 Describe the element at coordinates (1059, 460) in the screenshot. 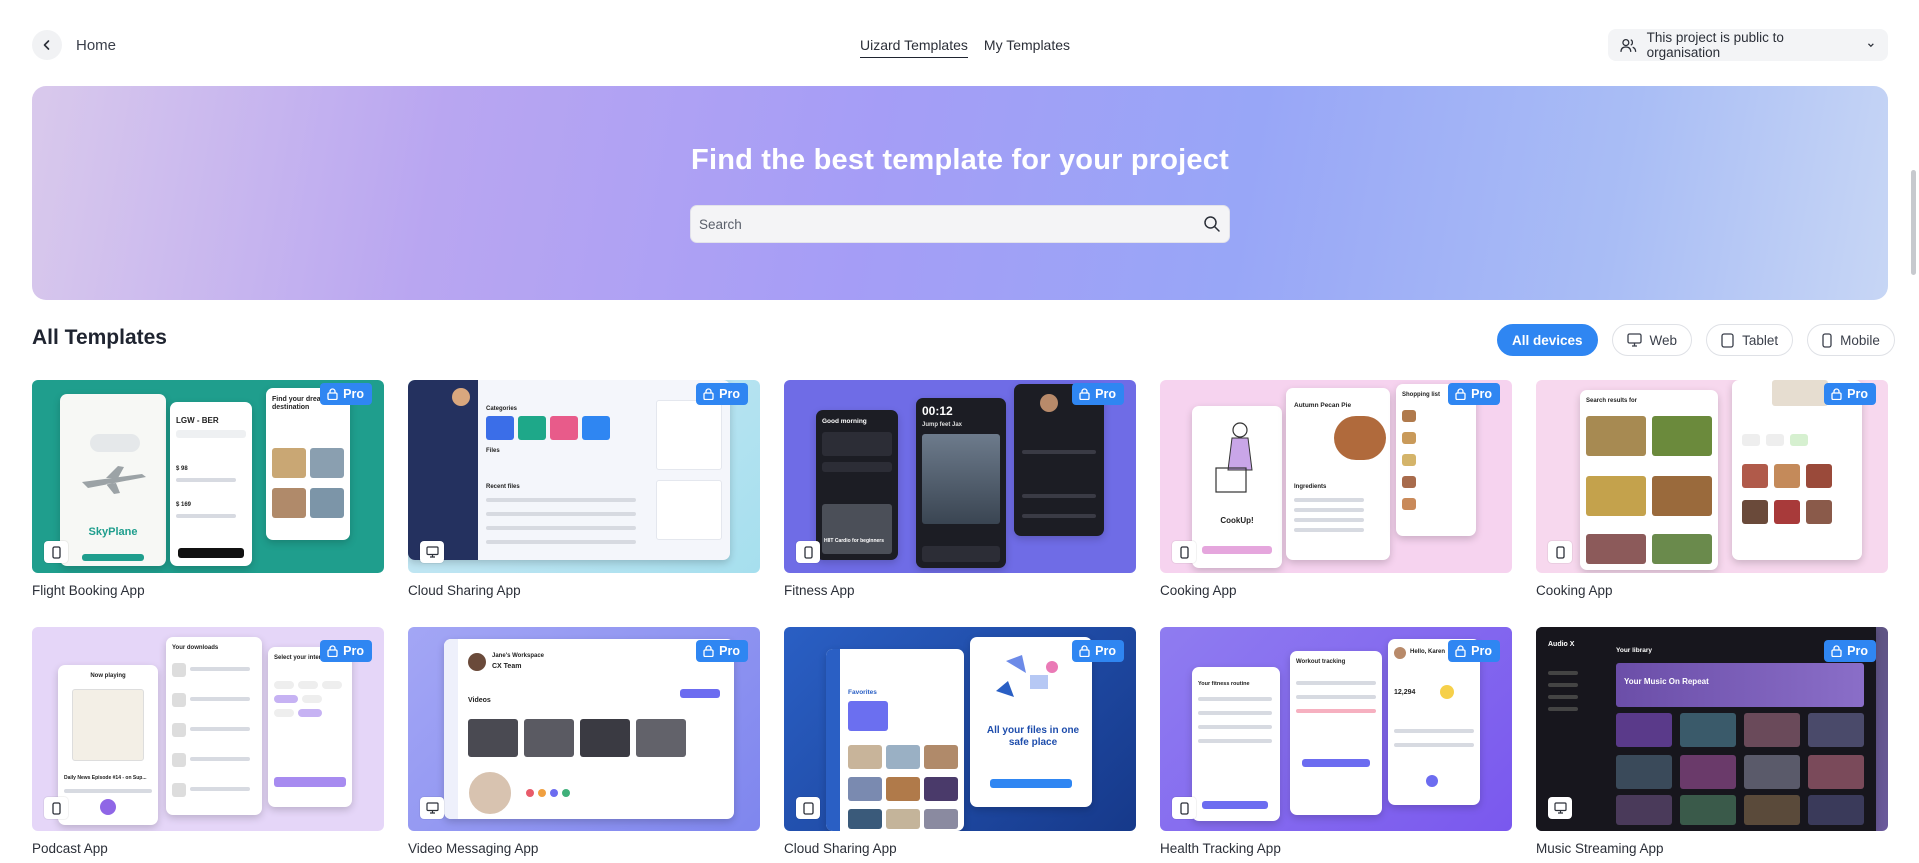

I see `mock-screen` at that location.